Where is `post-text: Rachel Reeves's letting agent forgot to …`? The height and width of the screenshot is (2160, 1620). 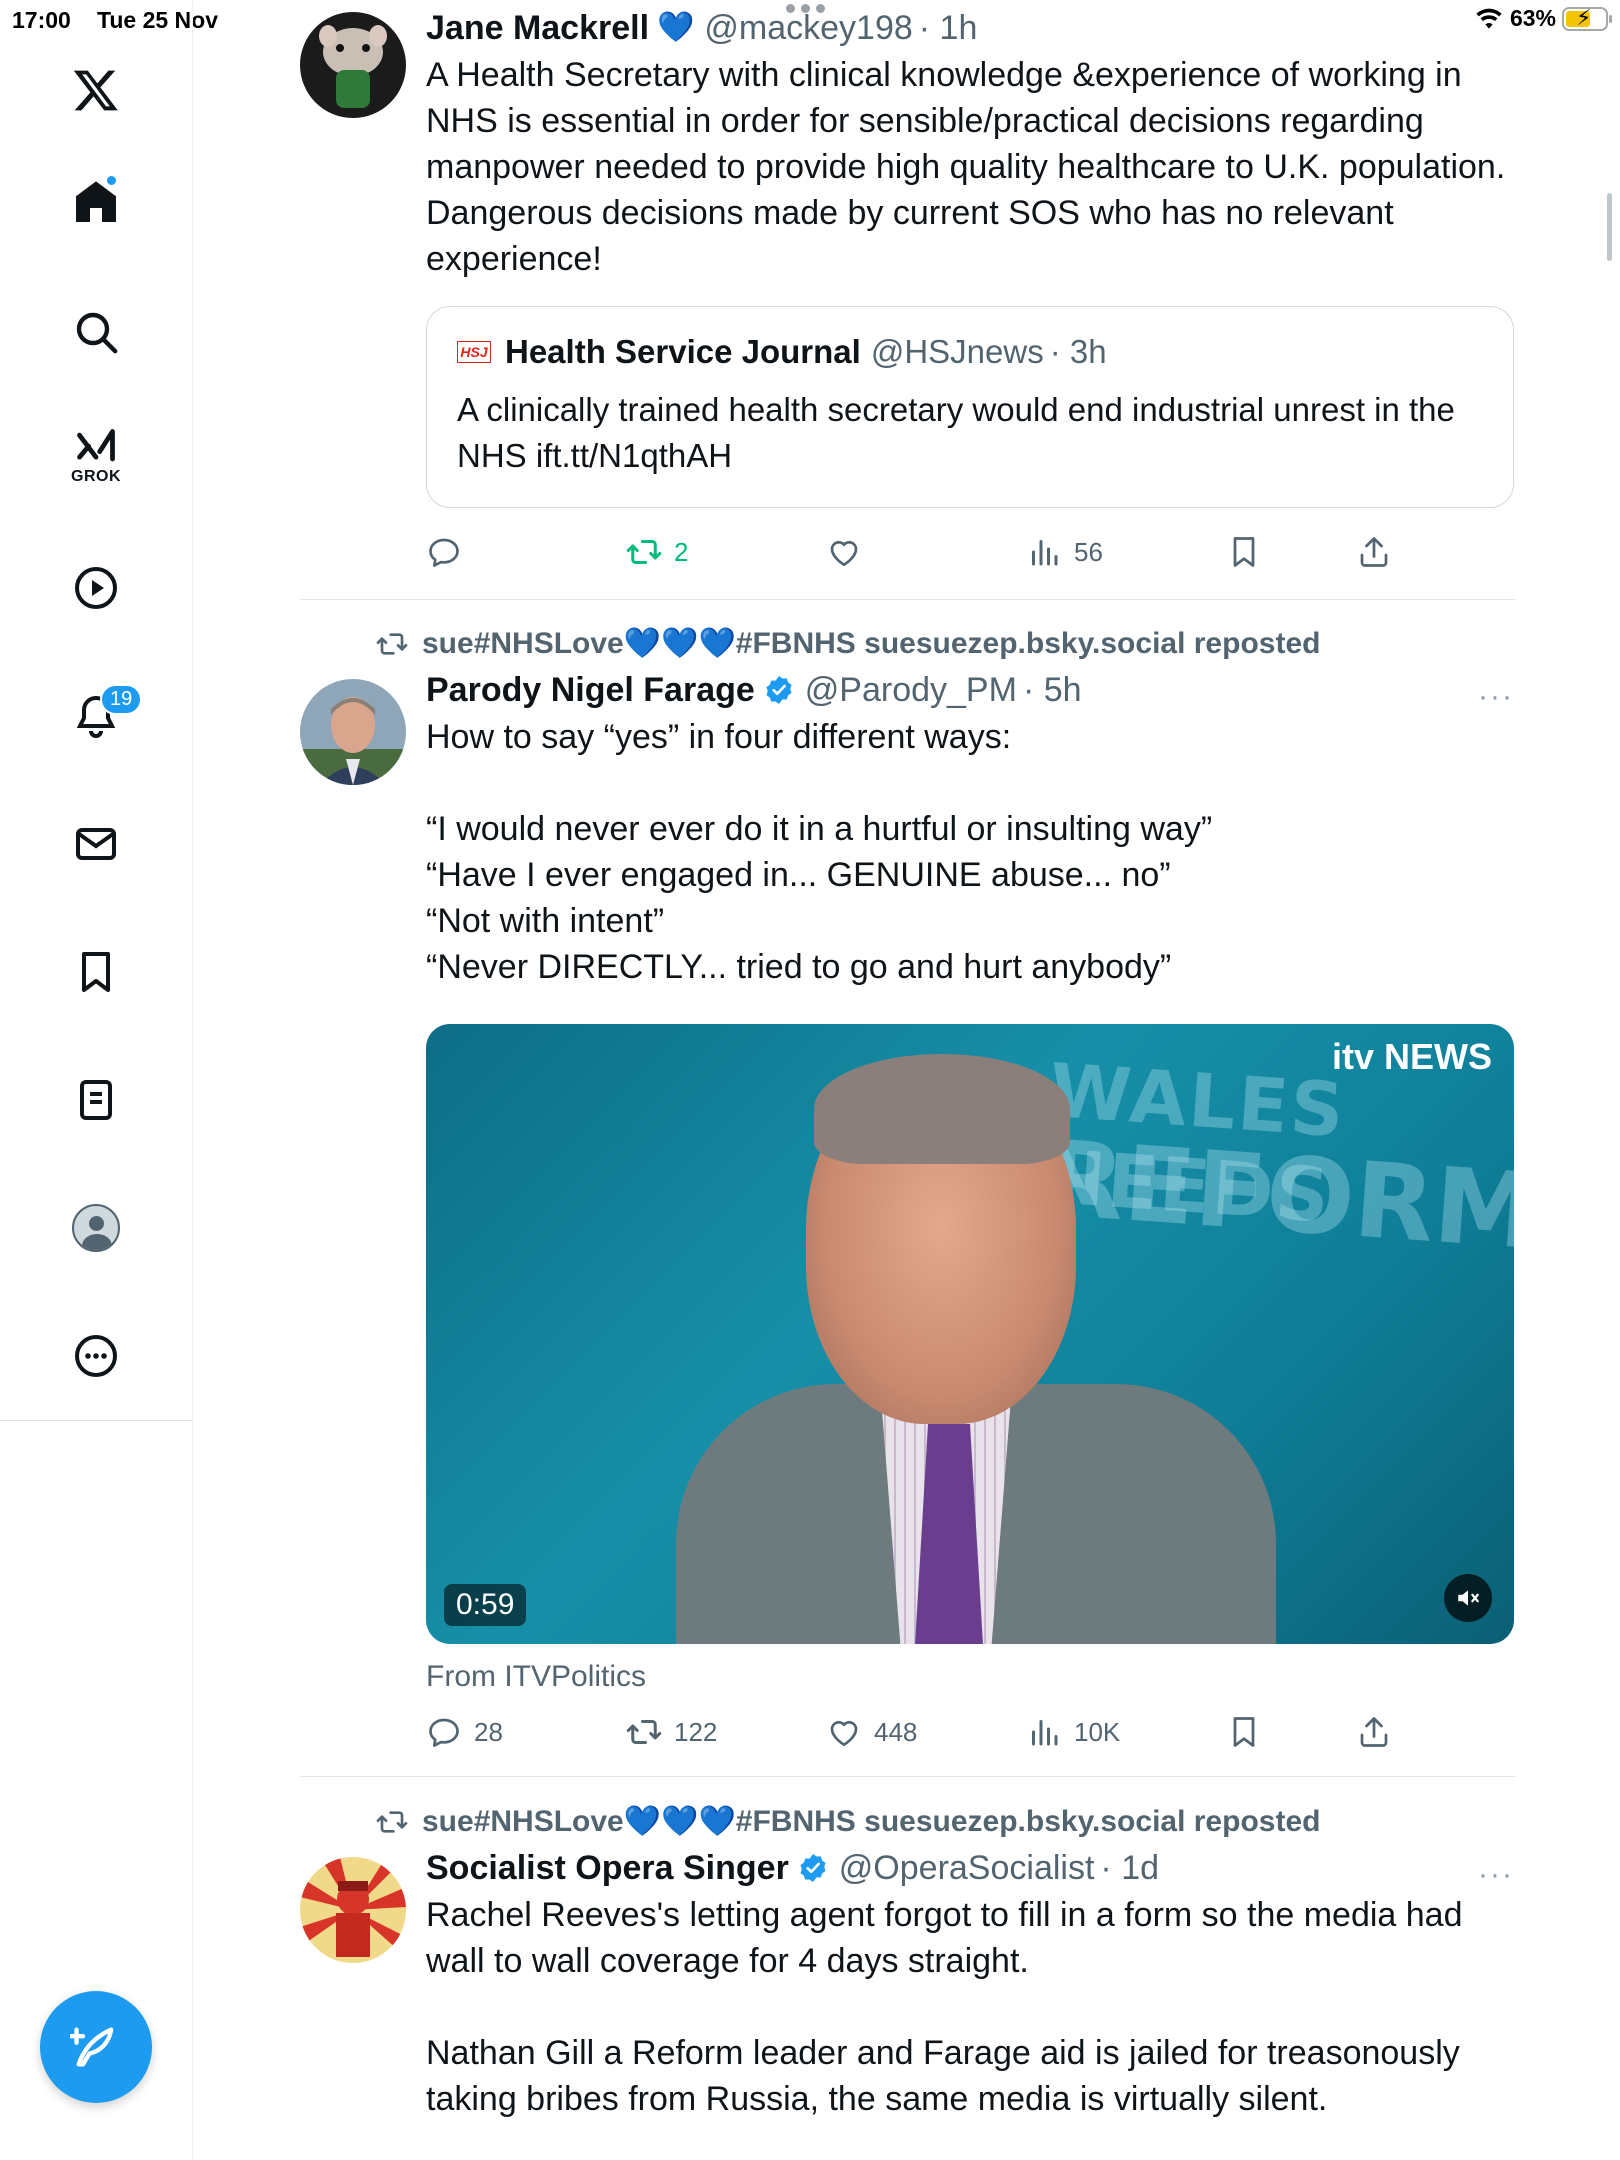
post-text: Rachel Reeves's letting agent forgot to … is located at coordinates (944, 2007).